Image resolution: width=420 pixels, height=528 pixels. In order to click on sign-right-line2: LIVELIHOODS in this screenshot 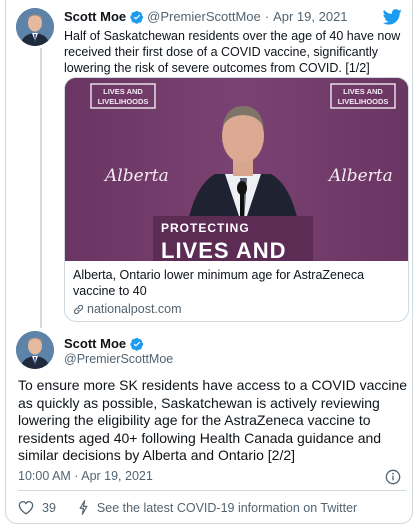, I will do `click(363, 101)`.